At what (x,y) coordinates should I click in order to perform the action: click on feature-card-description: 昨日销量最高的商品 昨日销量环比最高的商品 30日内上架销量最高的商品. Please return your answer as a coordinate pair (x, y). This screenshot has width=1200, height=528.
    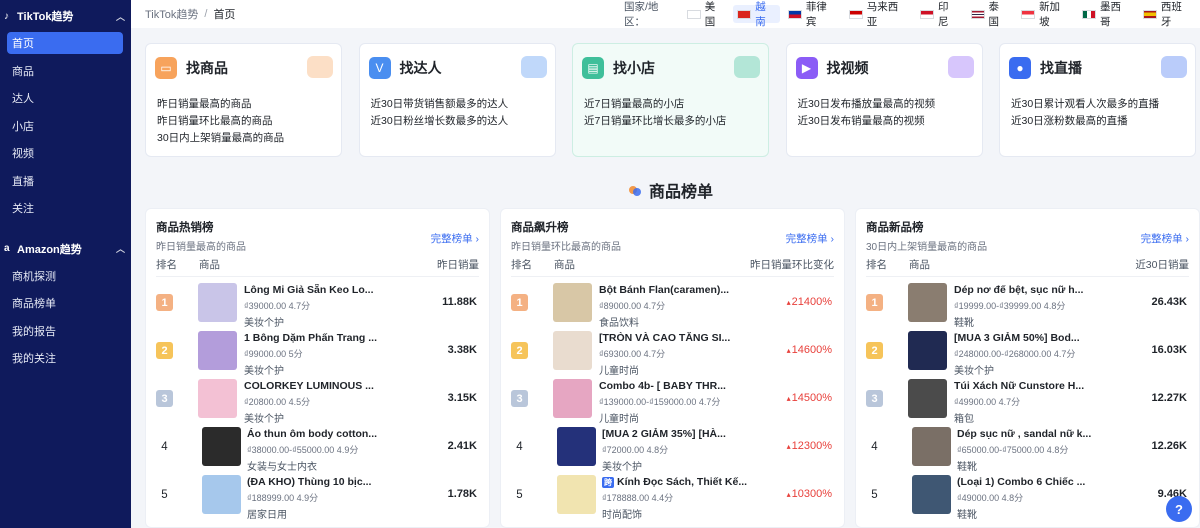
    Looking at the image, I should click on (243, 121).